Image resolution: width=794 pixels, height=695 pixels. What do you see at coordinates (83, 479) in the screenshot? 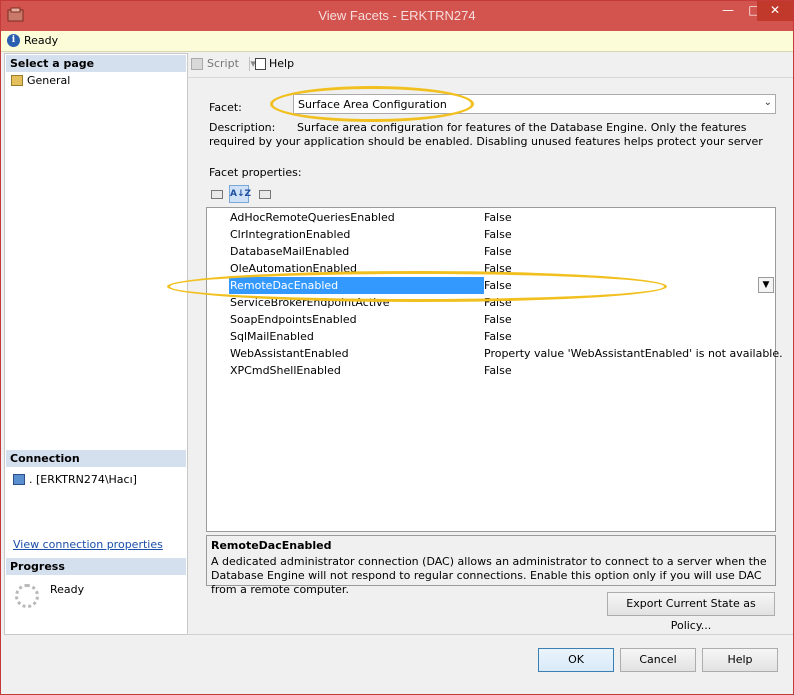
I see `connection-value: . [ERKTRN274\Hacı]` at bounding box center [83, 479].